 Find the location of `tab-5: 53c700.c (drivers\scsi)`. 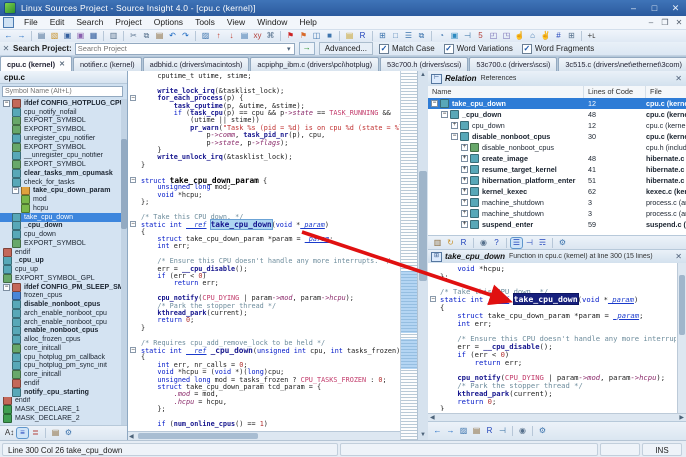

tab-5: 53c700.c (drivers\scsi) is located at coordinates (513, 64).